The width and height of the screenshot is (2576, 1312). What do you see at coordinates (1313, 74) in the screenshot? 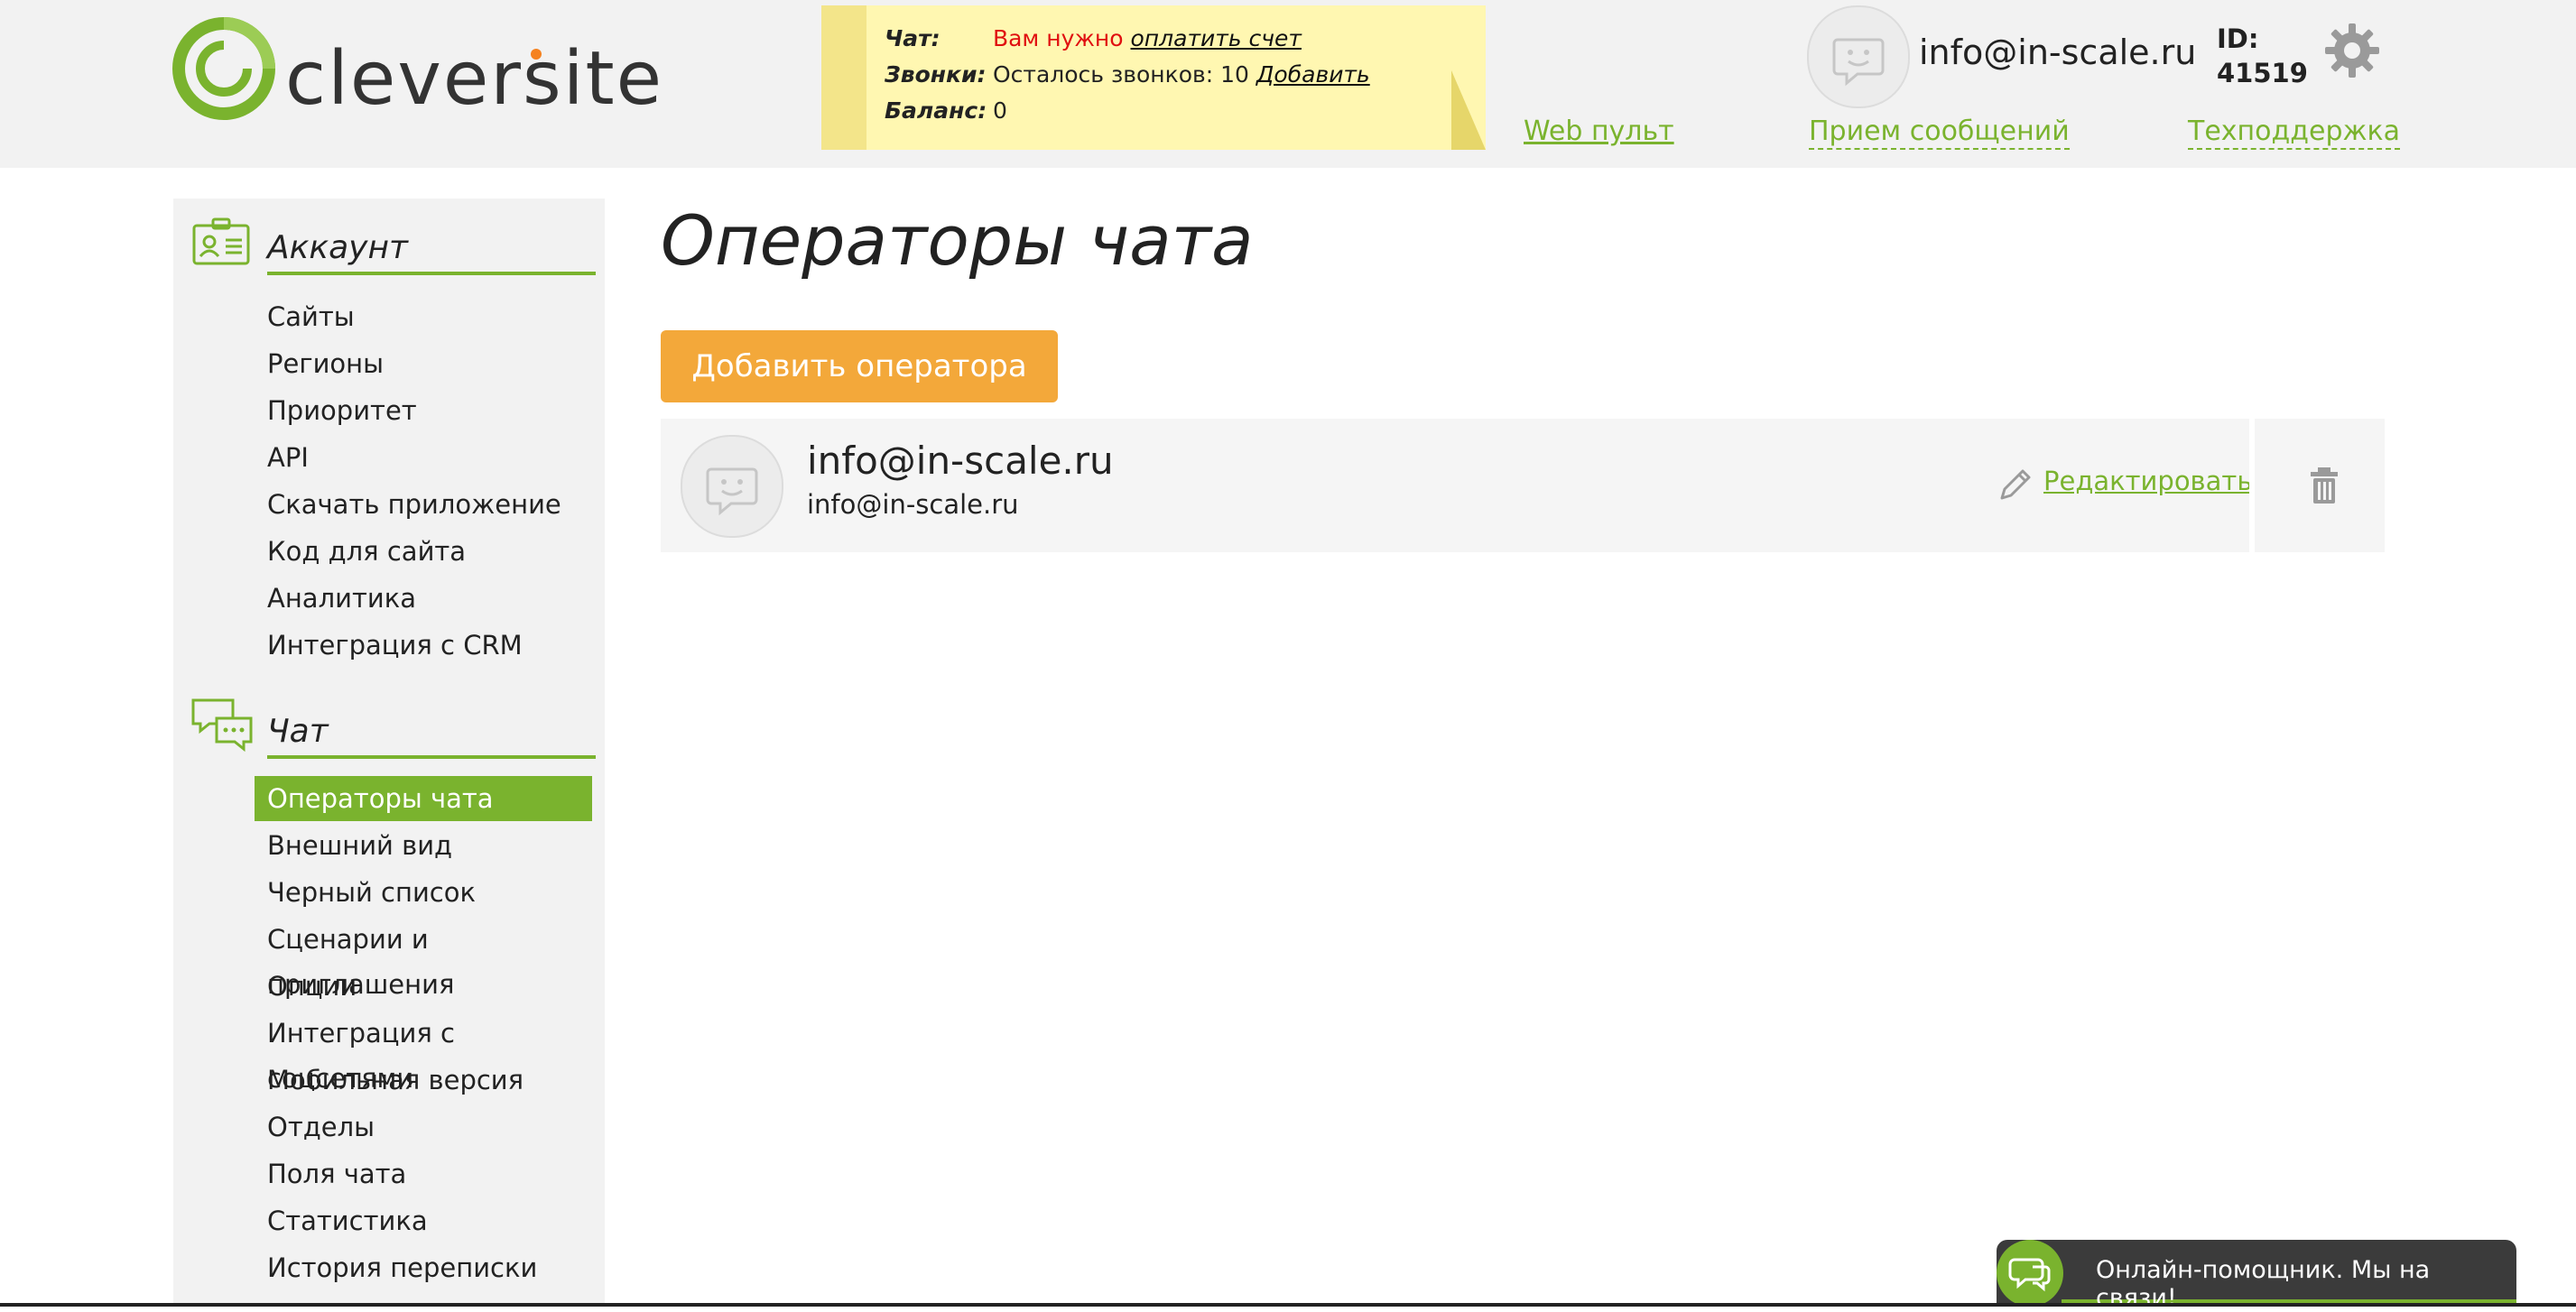
I see `add-calls-link: Добавить` at bounding box center [1313, 74].